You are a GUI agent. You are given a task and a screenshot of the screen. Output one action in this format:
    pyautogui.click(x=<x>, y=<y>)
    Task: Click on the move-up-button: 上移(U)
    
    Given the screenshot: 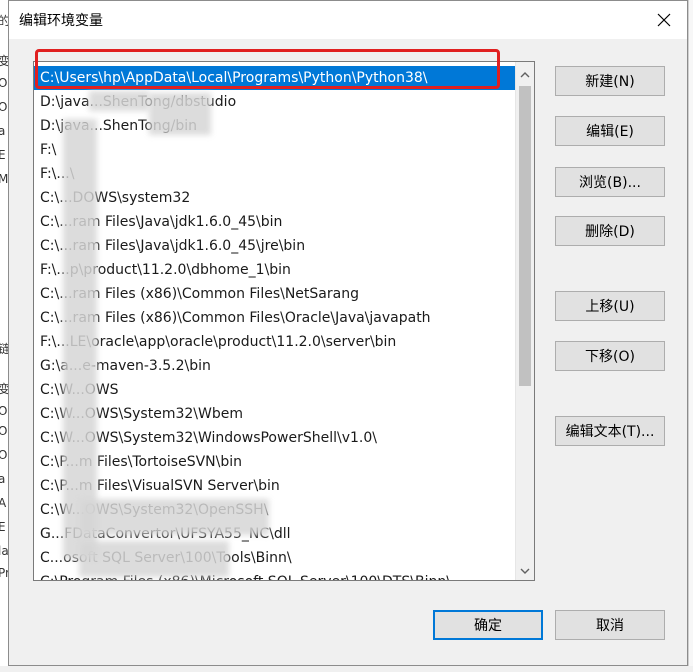 What is the action you would take?
    pyautogui.click(x=610, y=306)
    